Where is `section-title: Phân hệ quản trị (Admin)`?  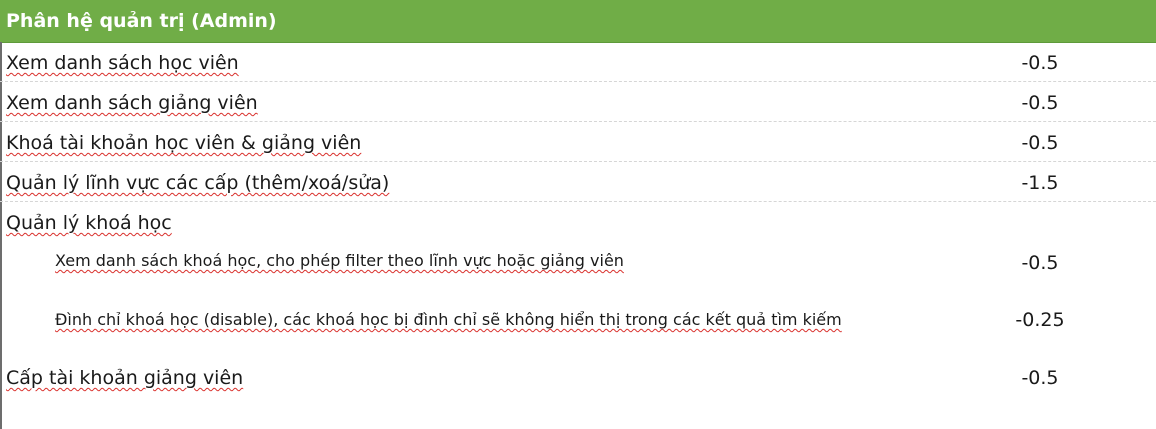 section-title: Phân hệ quản trị (Admin) is located at coordinates (141, 21).